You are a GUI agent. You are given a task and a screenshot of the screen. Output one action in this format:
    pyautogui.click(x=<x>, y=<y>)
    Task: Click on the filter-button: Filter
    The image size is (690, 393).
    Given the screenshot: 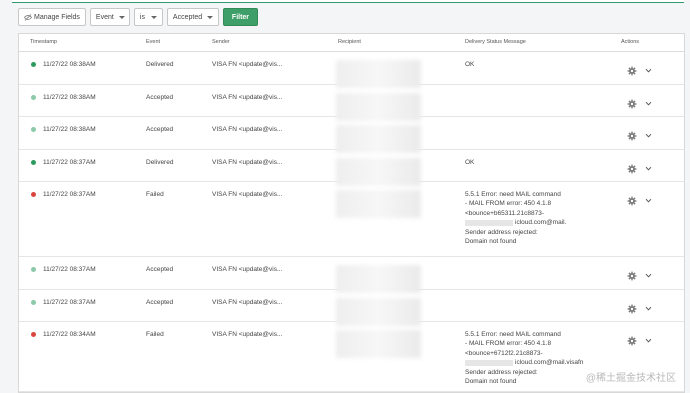 What is the action you would take?
    pyautogui.click(x=240, y=17)
    